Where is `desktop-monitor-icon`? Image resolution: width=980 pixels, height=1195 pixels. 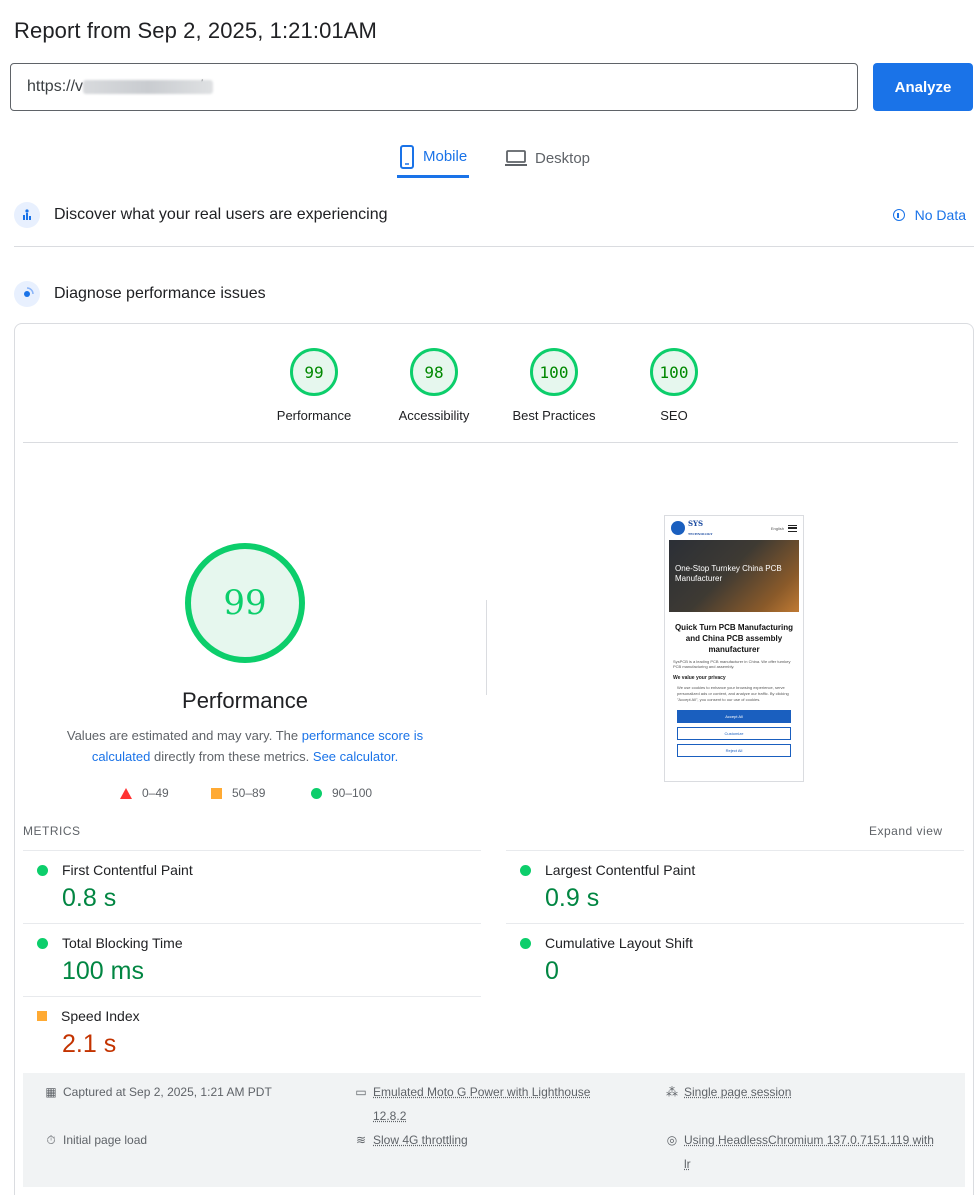 desktop-monitor-icon is located at coordinates (516, 158).